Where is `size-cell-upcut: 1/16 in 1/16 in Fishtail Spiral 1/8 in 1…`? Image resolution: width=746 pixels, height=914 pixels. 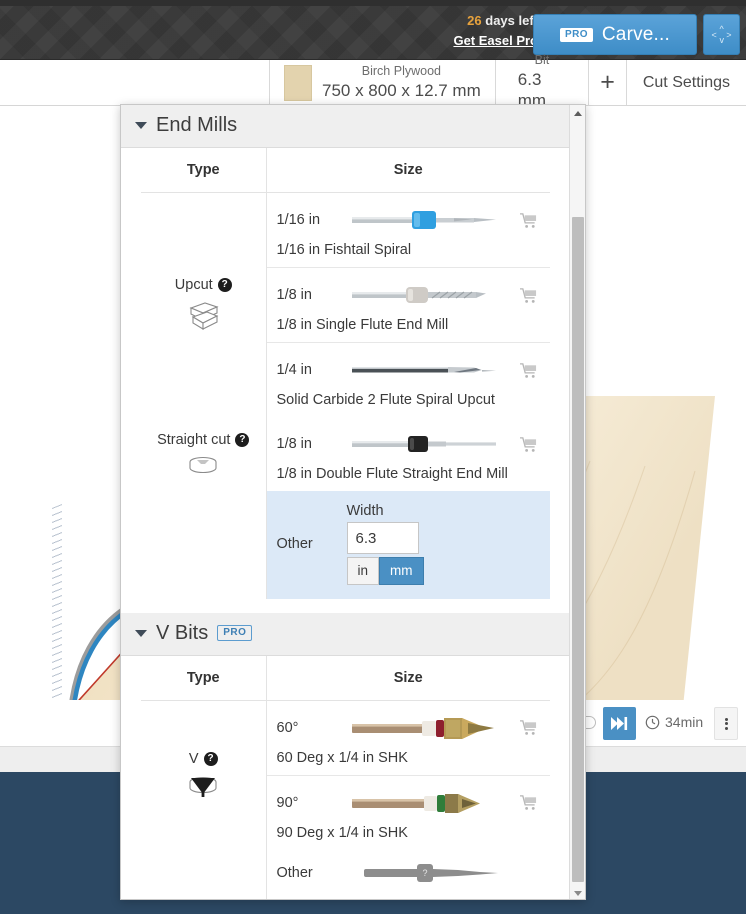
size-cell-upcut: 1/16 in 1/16 in Fishtail Spiral 1/8 in 1… is located at coordinates (408, 305).